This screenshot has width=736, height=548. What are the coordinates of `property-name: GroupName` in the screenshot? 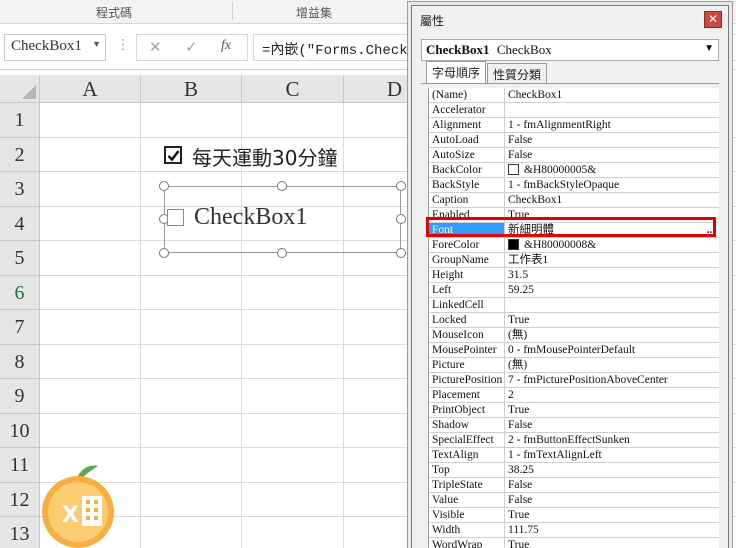 It's located at (467, 260).